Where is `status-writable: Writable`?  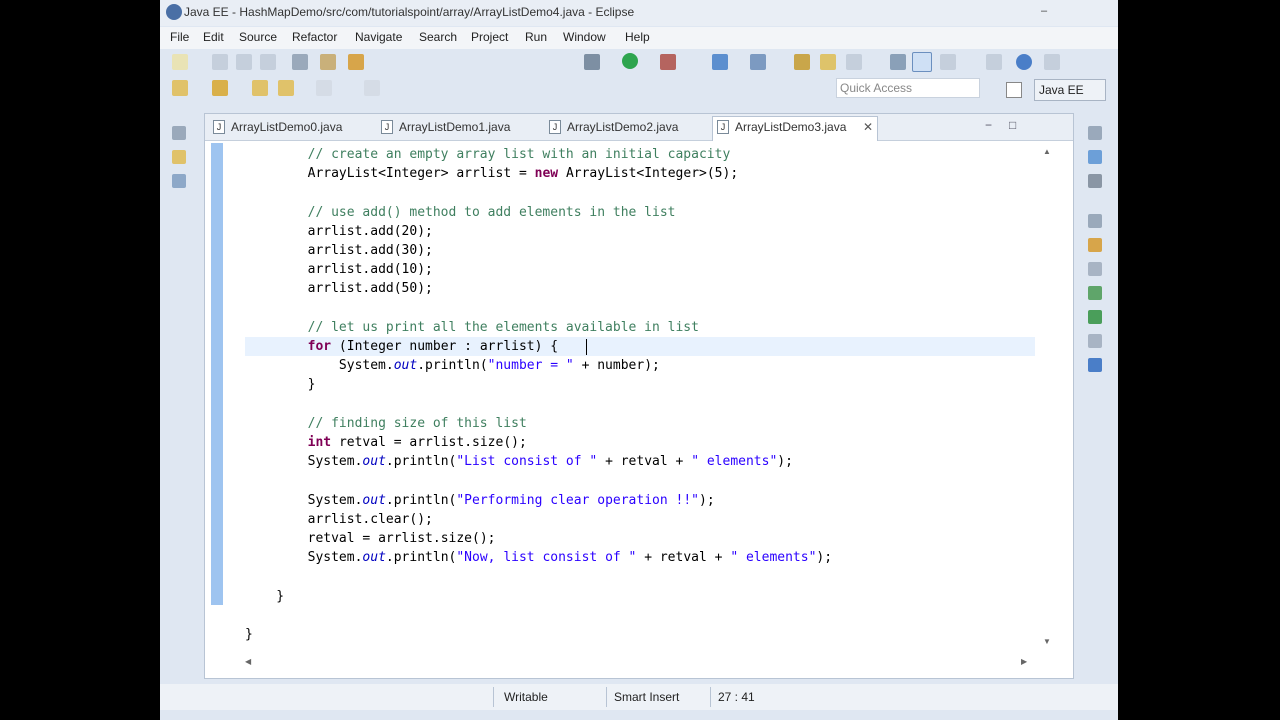
status-writable: Writable is located at coordinates (526, 697).